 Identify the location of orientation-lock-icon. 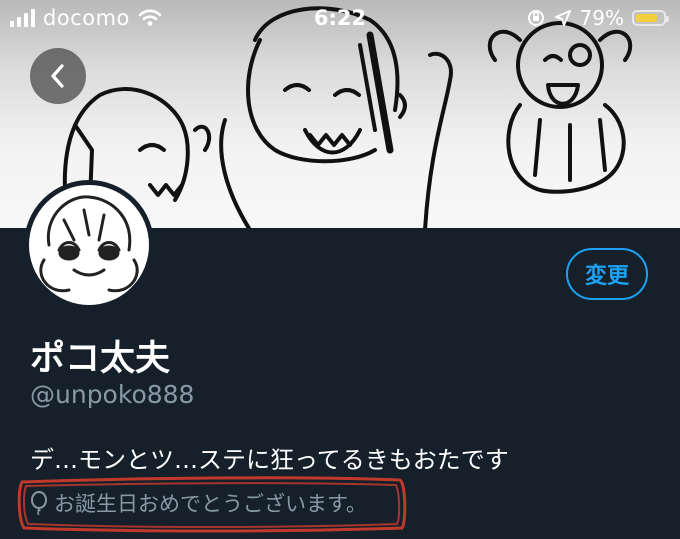
(535, 18).